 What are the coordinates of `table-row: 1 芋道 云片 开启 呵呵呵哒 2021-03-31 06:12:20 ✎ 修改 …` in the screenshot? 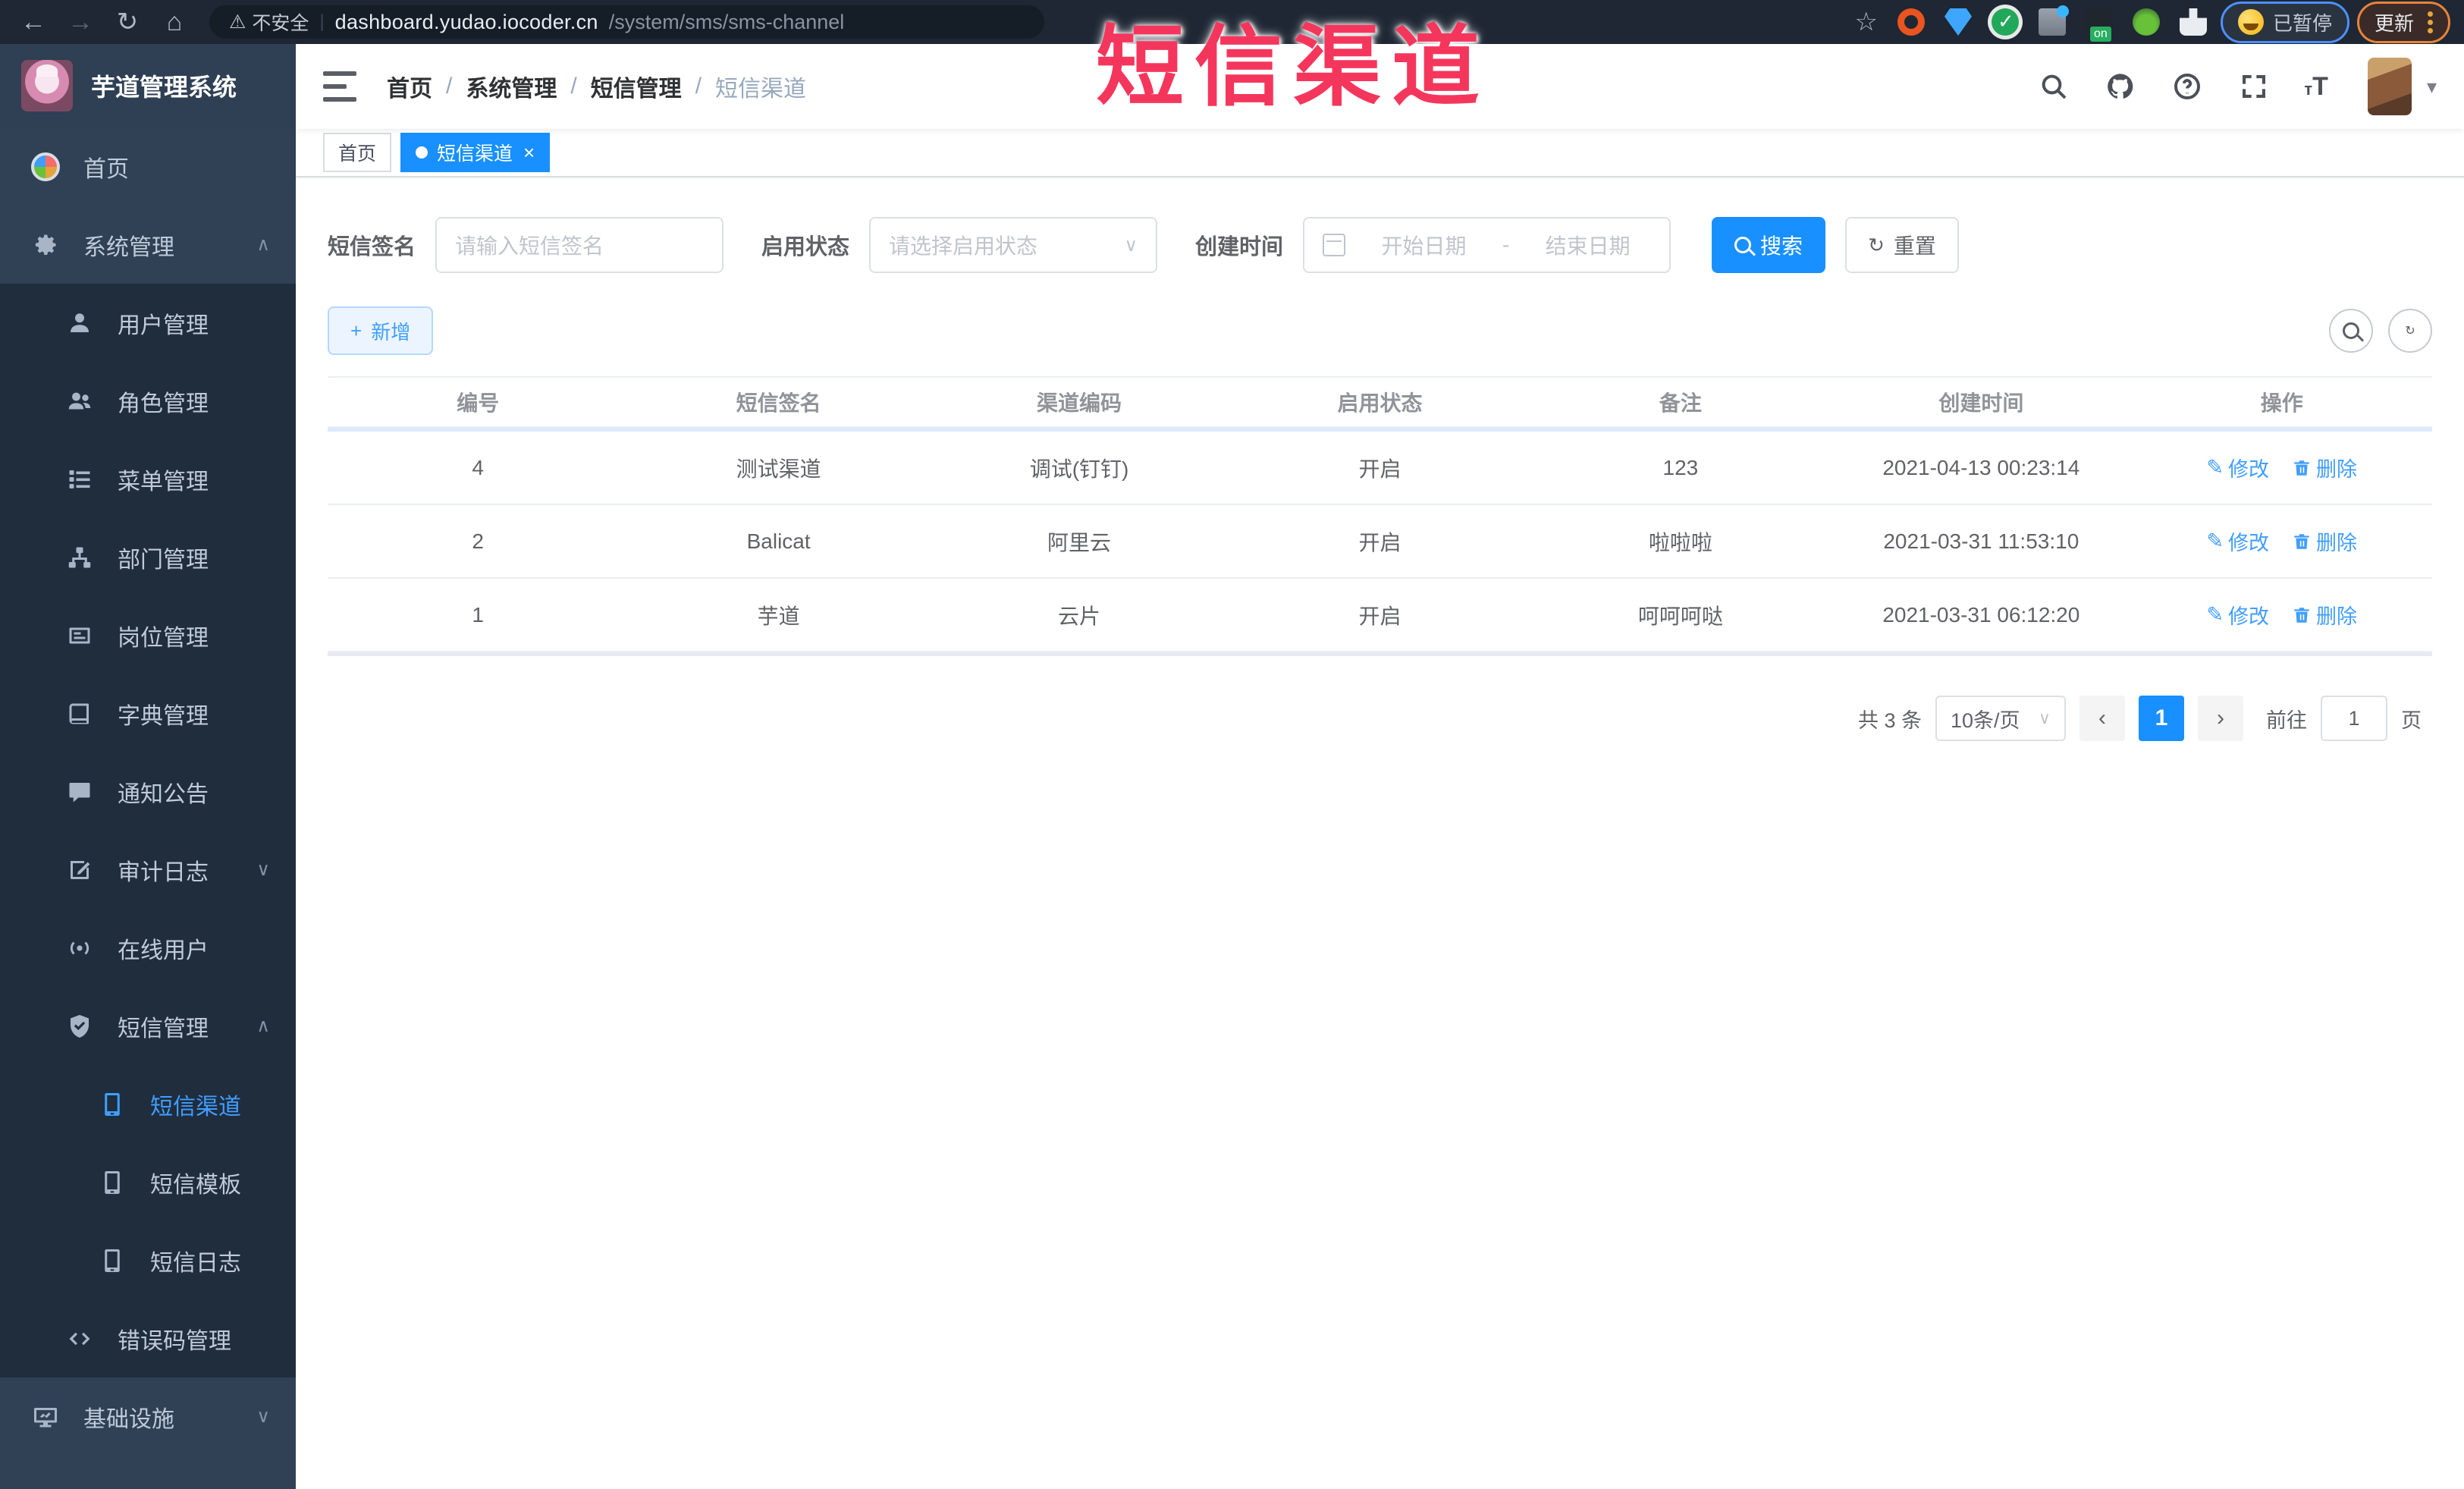 It's located at (1380, 615).